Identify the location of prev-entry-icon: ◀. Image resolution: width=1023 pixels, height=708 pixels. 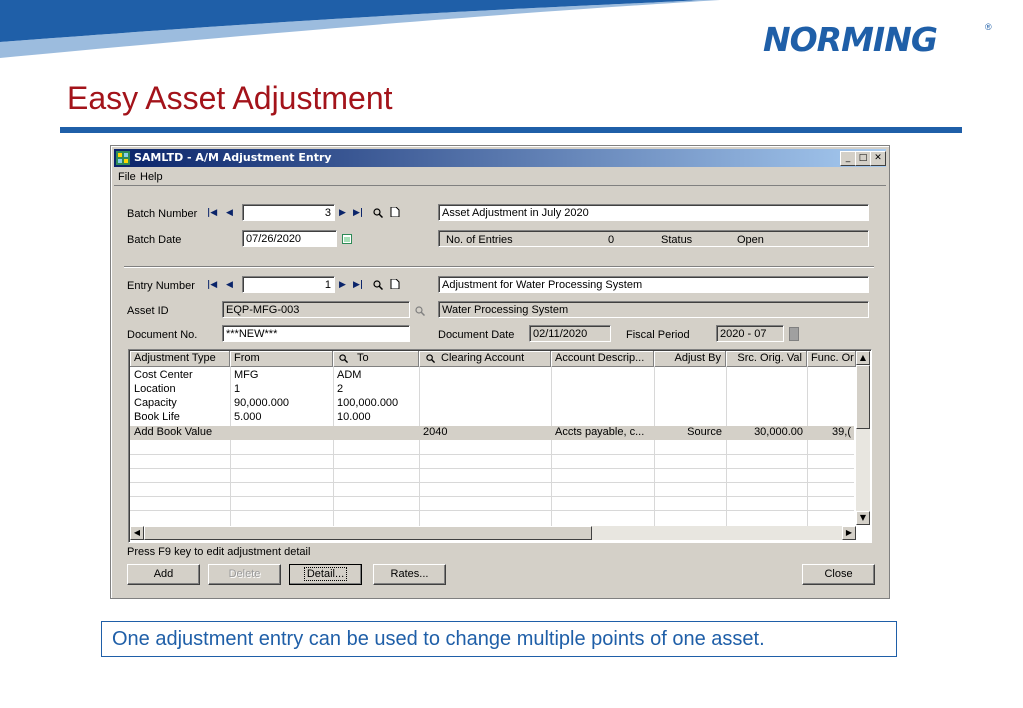
(229, 285).